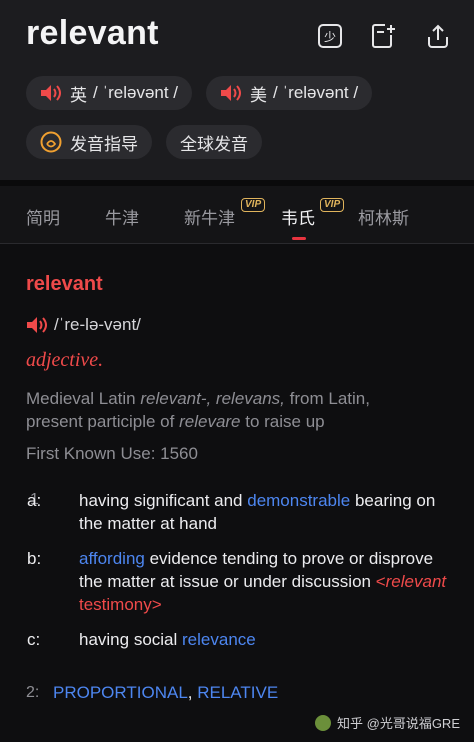  What do you see at coordinates (282, 421) in the screenshot?
I see `etym-text: to raise up` at bounding box center [282, 421].